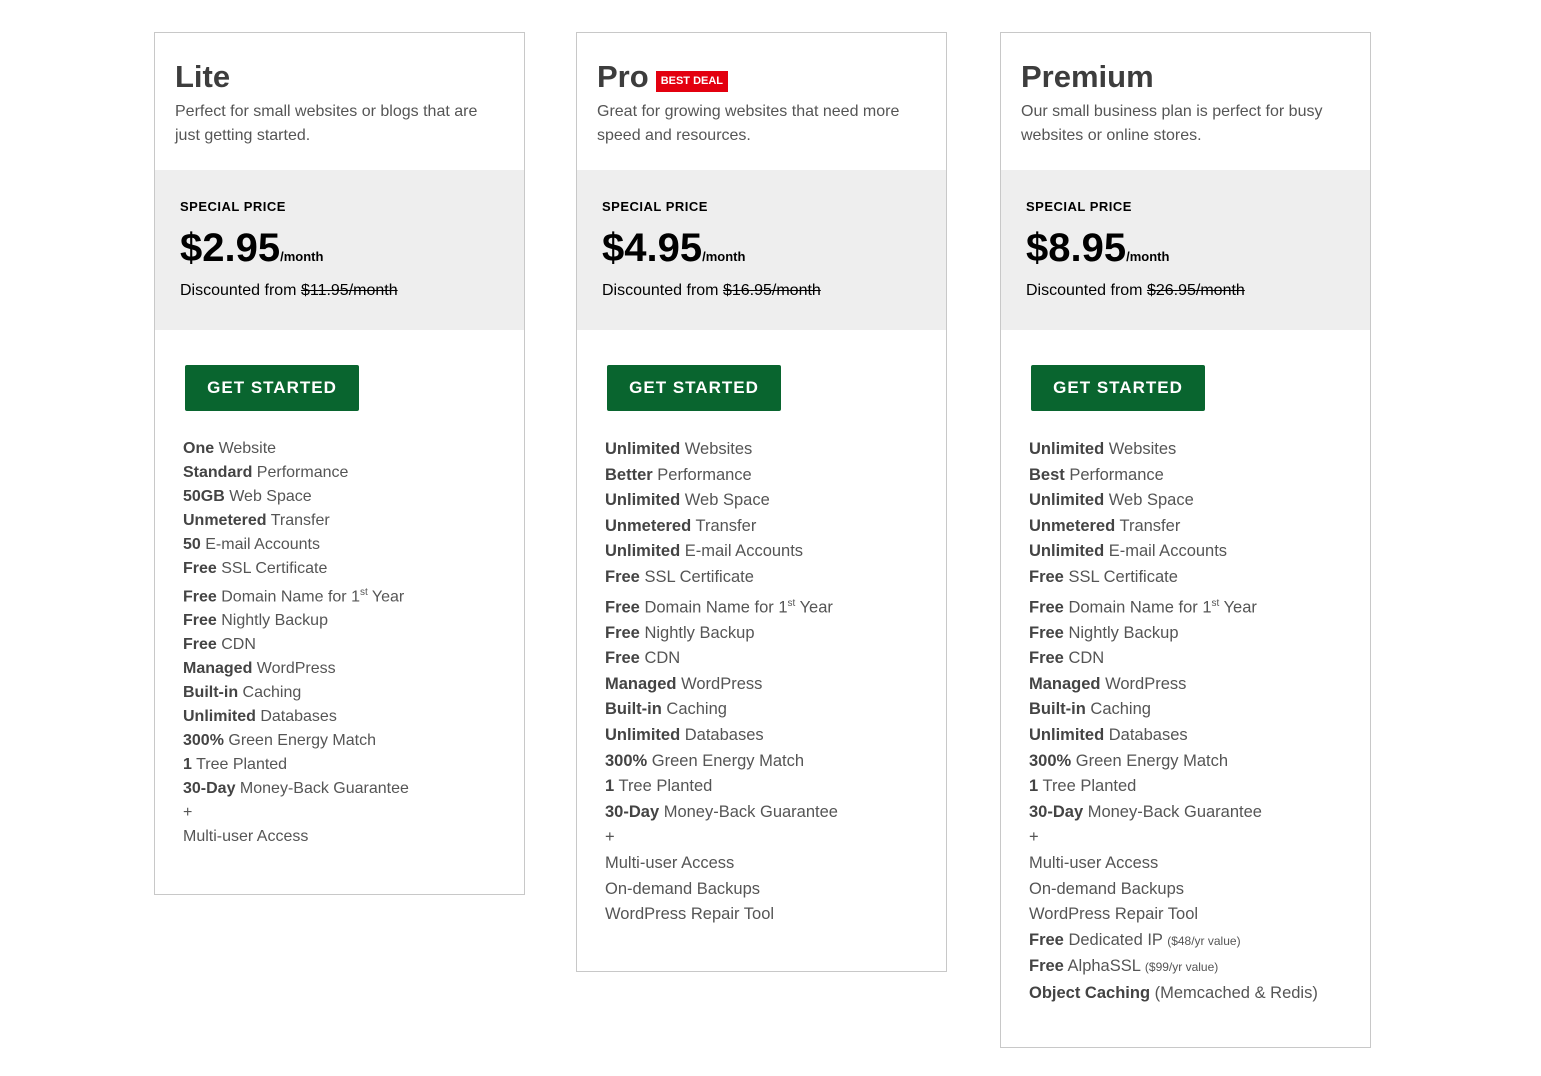 This screenshot has width=1541, height=1076. Describe the element at coordinates (719, 683) in the screenshot. I see `feature-text: WordPress` at that location.